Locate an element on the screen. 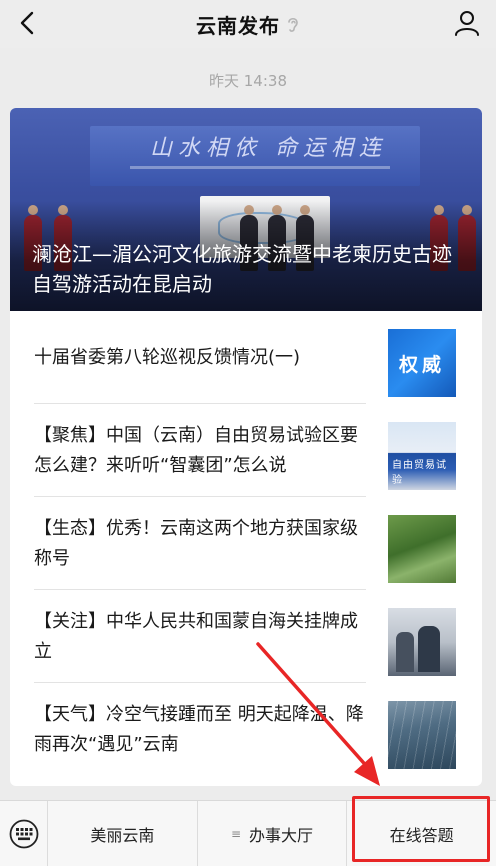  hero-banner-line is located at coordinates (260, 167).